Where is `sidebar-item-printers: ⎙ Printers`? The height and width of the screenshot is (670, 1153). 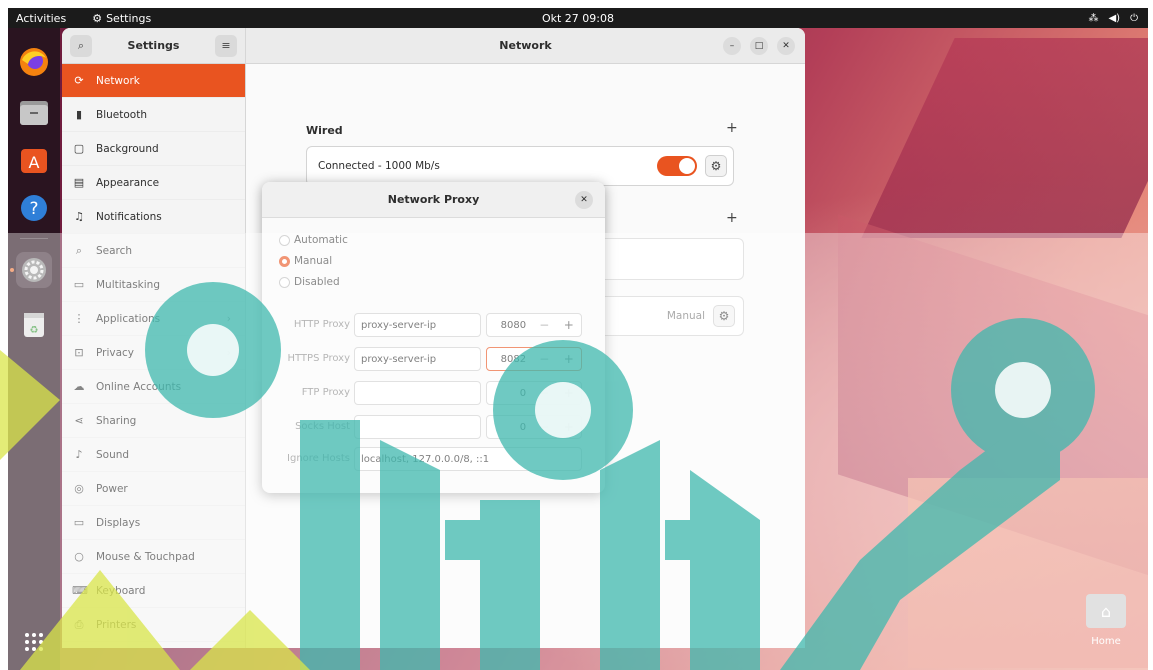 sidebar-item-printers: ⎙ Printers is located at coordinates (153, 625).